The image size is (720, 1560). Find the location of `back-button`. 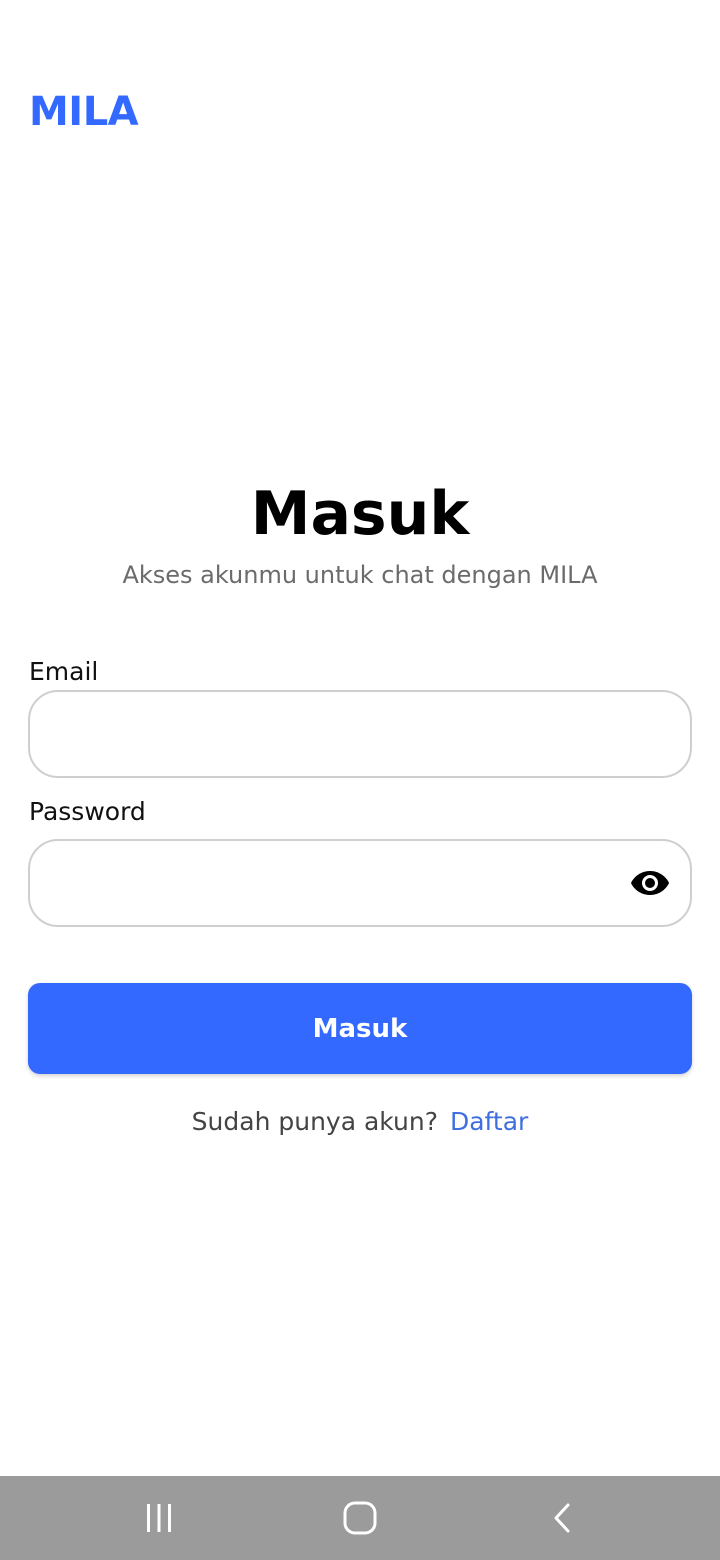

back-button is located at coordinates (562, 1518).